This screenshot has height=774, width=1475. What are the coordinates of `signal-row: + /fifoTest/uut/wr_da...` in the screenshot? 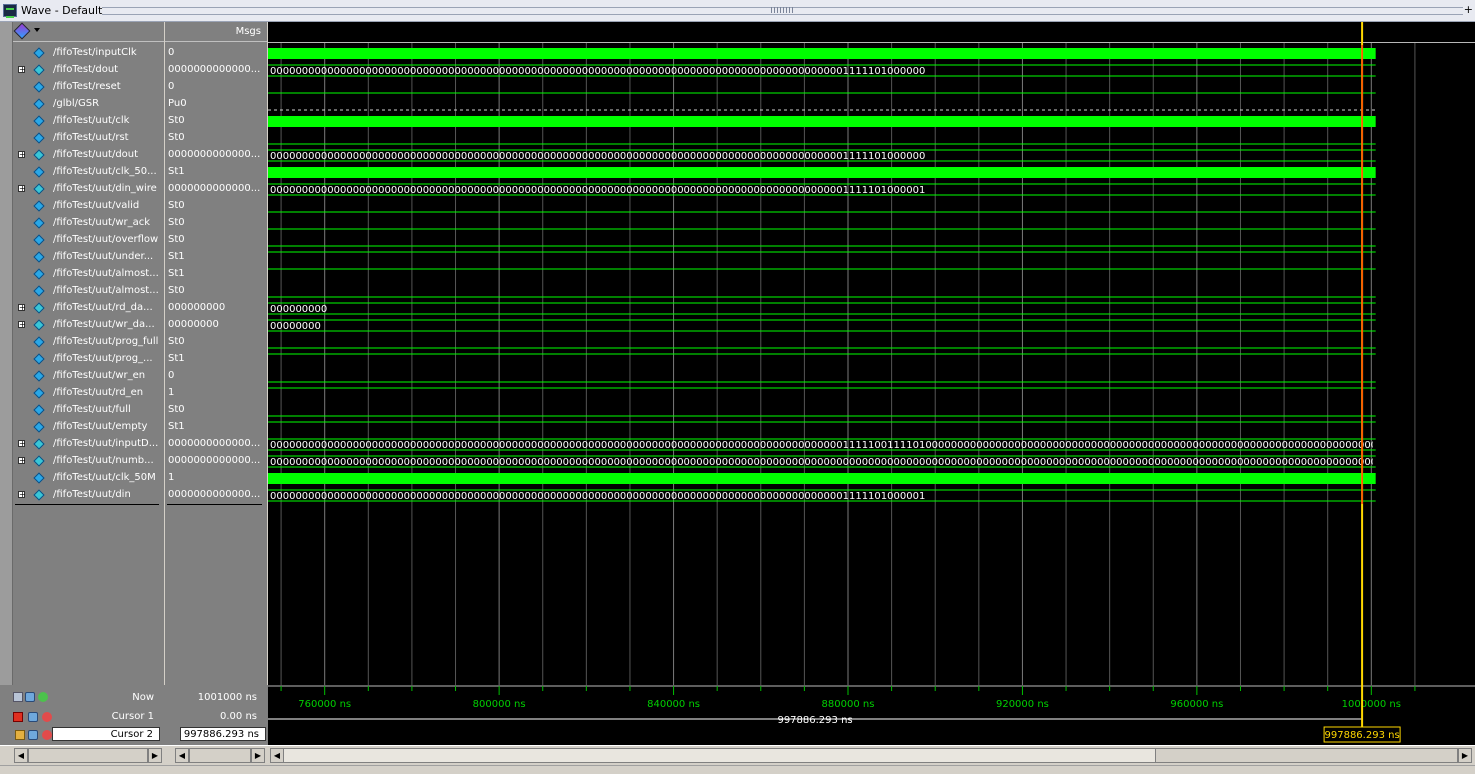 It's located at (88, 325).